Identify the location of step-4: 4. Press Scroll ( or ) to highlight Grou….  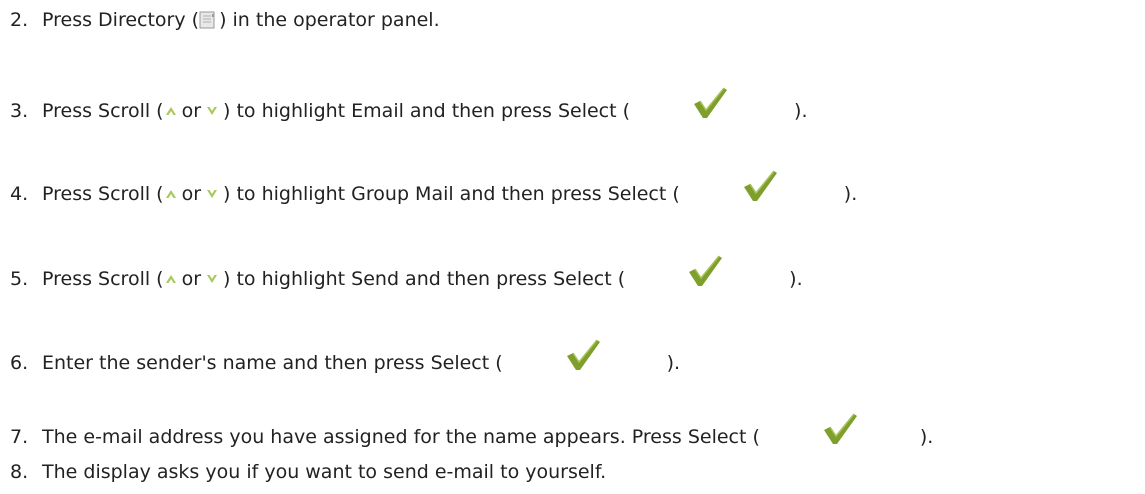
(434, 190).